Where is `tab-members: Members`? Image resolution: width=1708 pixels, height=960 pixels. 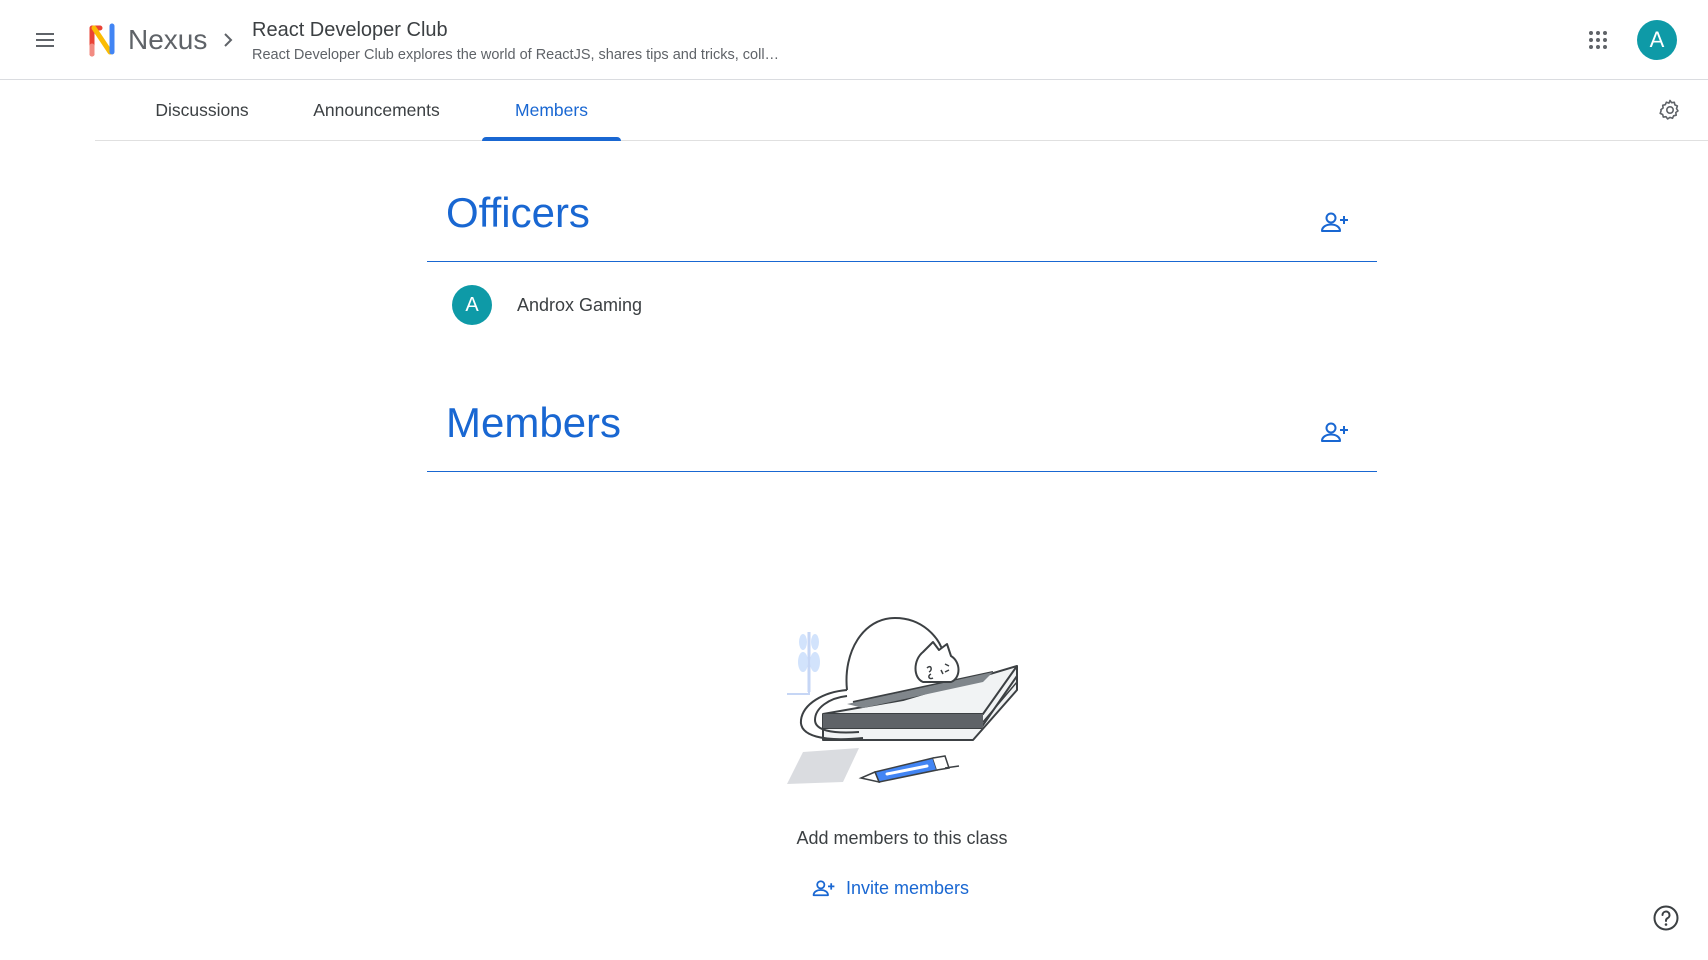
tab-members: Members is located at coordinates (551, 110).